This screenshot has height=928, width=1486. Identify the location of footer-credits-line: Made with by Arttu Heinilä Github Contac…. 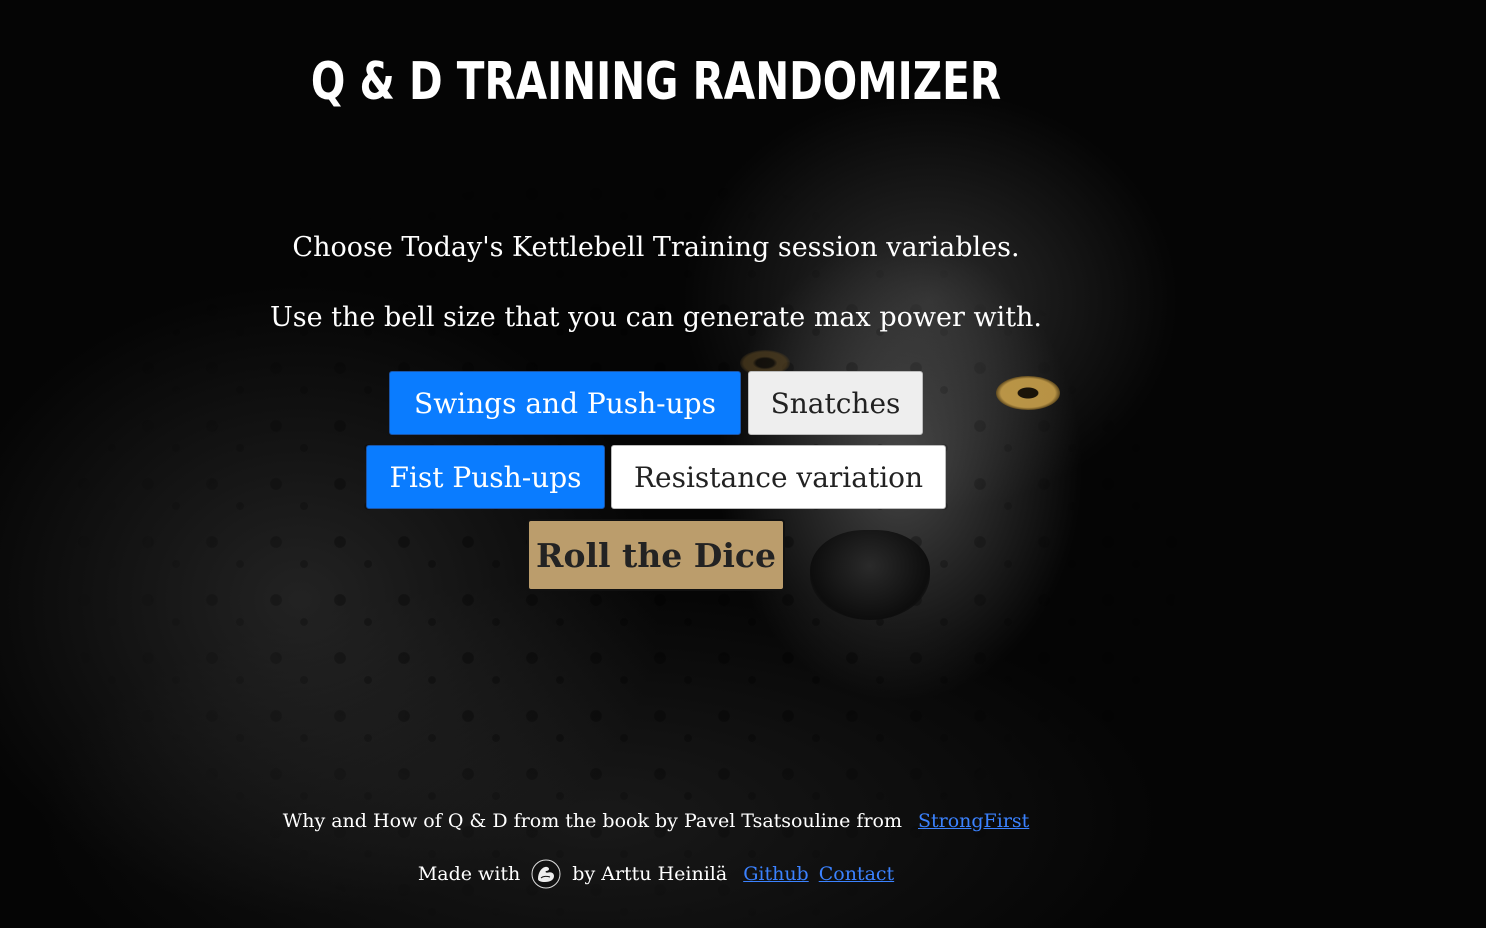
(656, 874).